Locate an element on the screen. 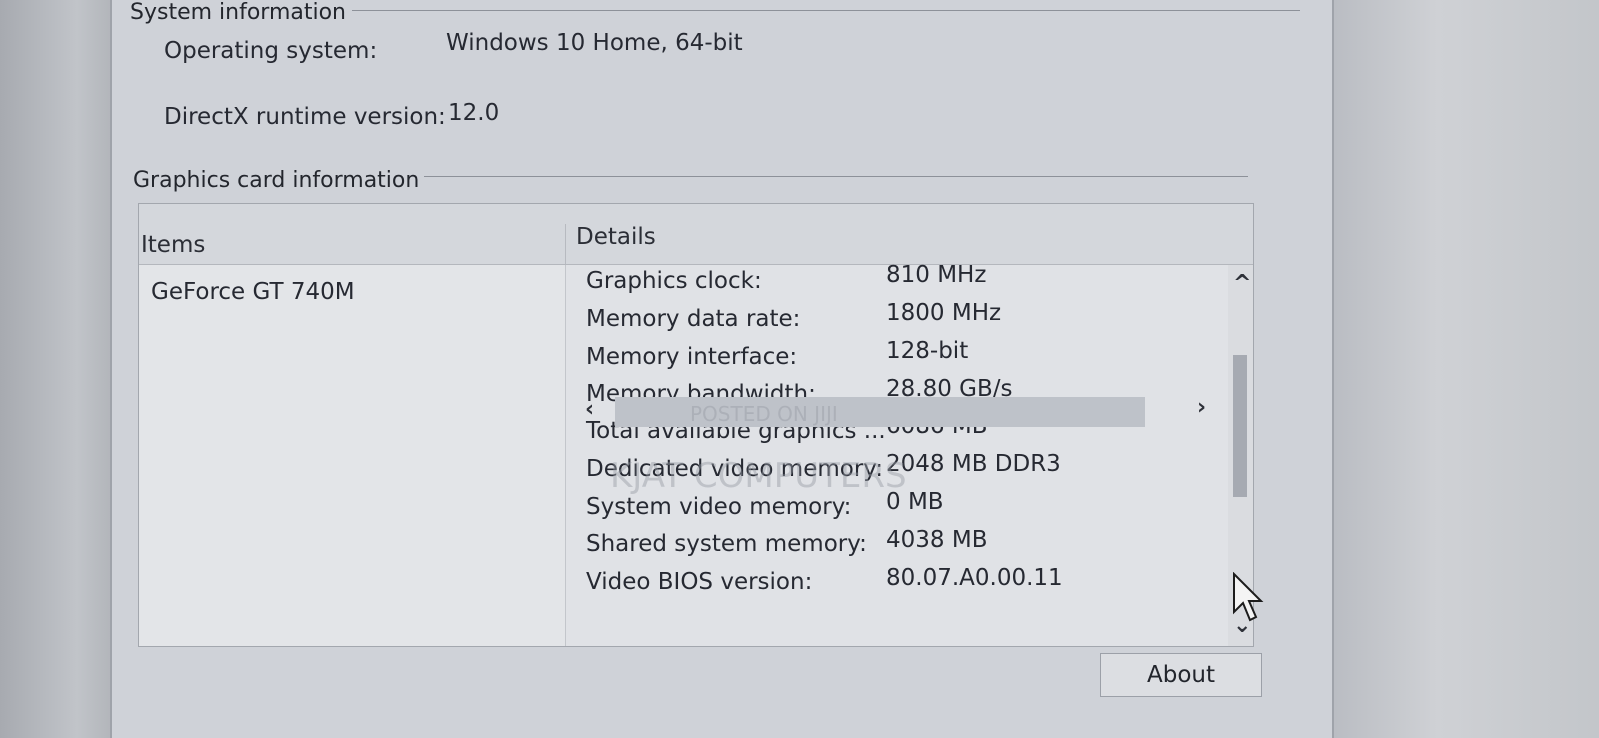 The height and width of the screenshot is (738, 1599). detail-label: Memory data rate: is located at coordinates (693, 319).